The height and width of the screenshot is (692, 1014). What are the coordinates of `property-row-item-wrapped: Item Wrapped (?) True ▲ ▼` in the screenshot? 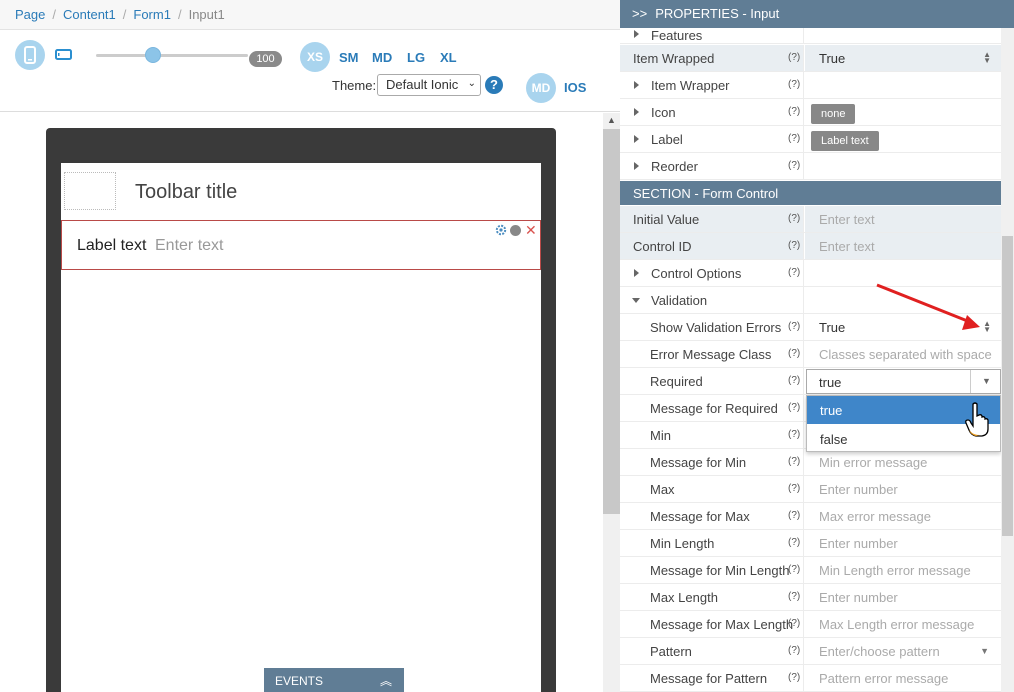 It's located at (810, 58).